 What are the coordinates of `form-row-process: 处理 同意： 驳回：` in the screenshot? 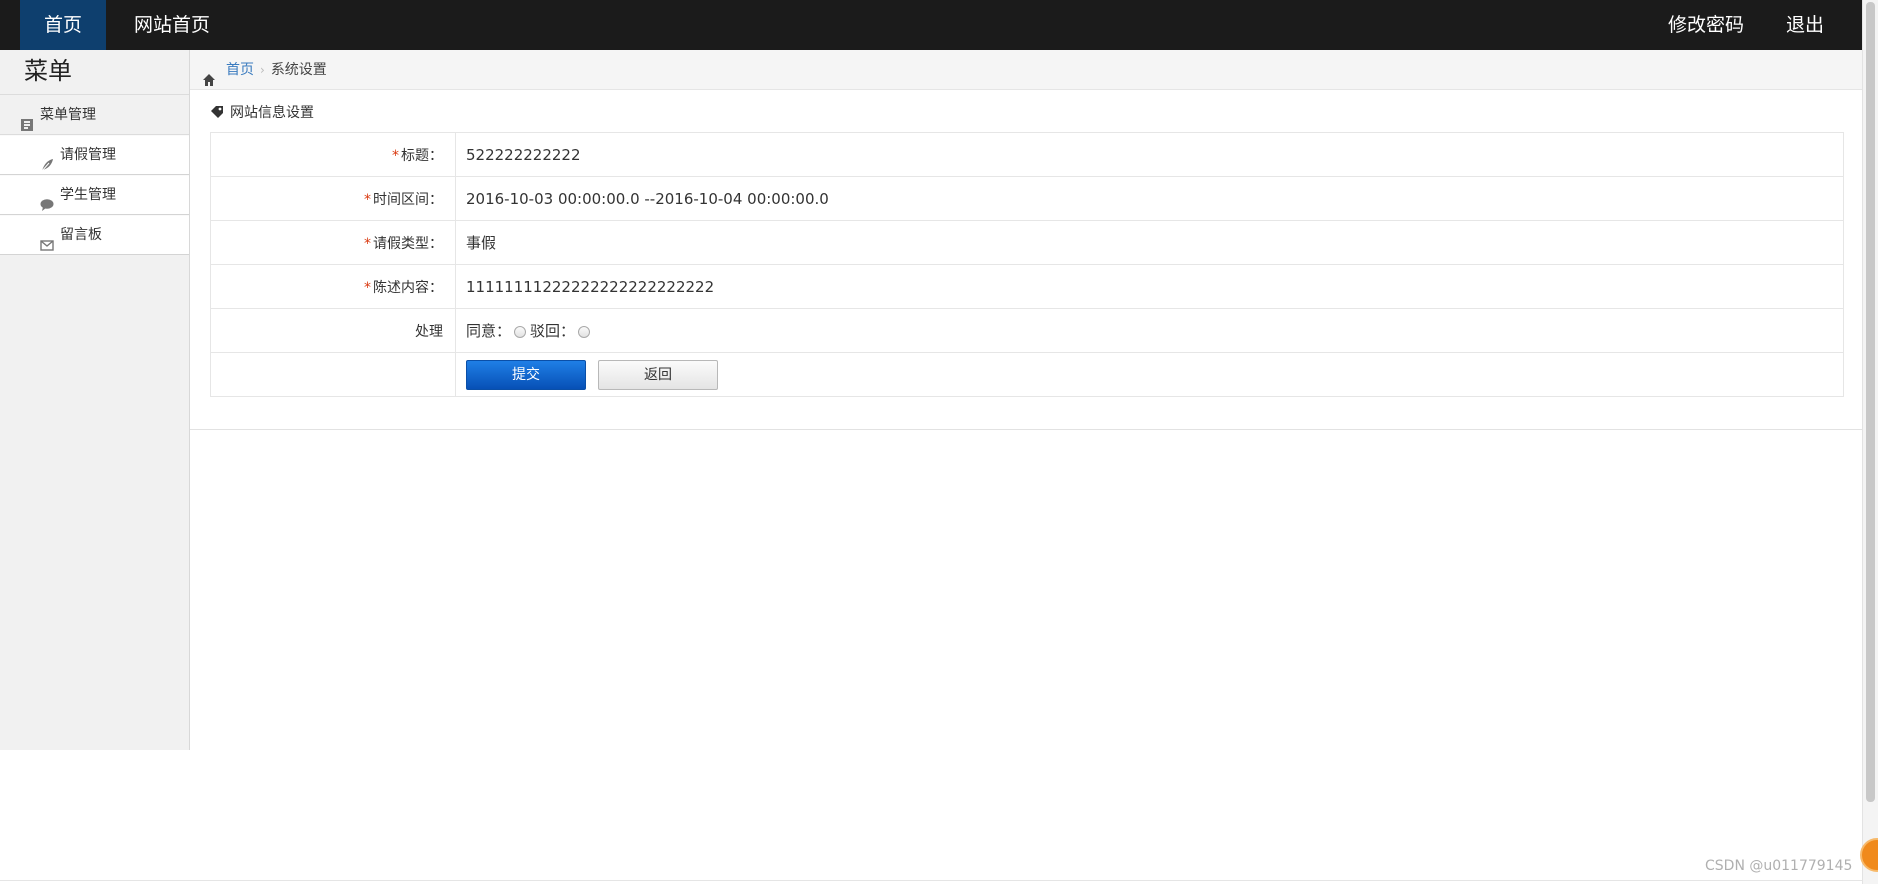 It's located at (1027, 330).